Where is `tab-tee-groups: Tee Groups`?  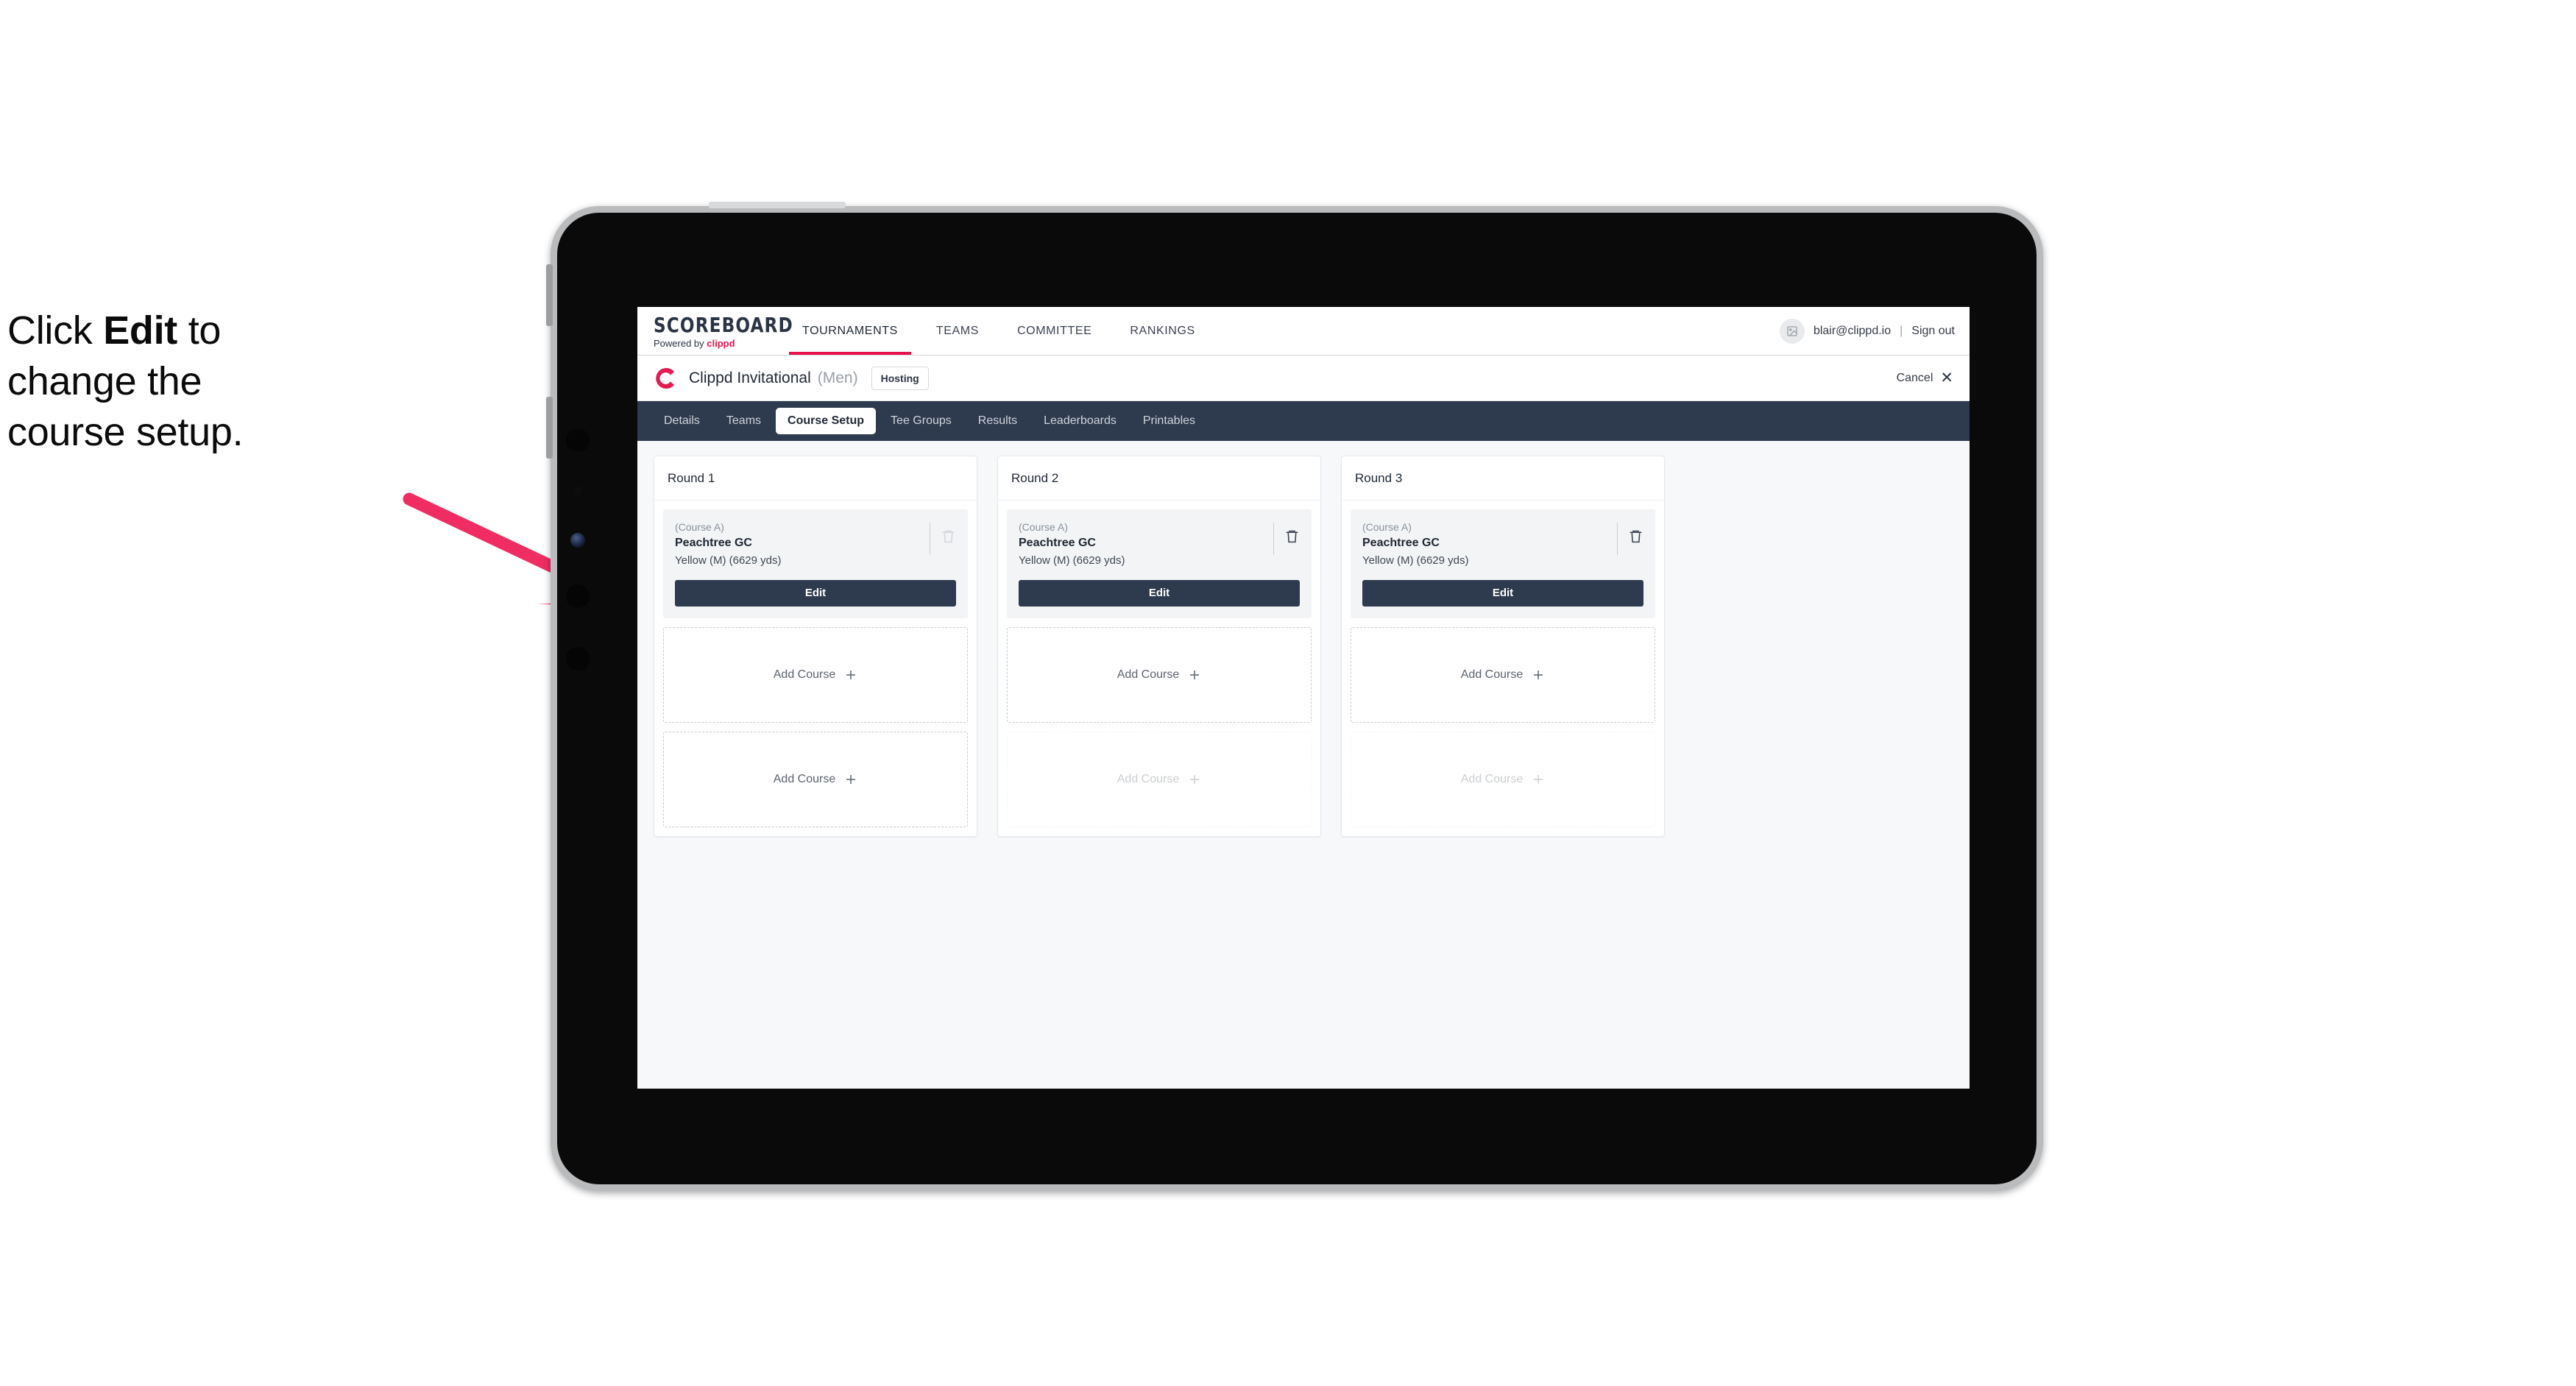
tab-tee-groups: Tee Groups is located at coordinates (921, 421).